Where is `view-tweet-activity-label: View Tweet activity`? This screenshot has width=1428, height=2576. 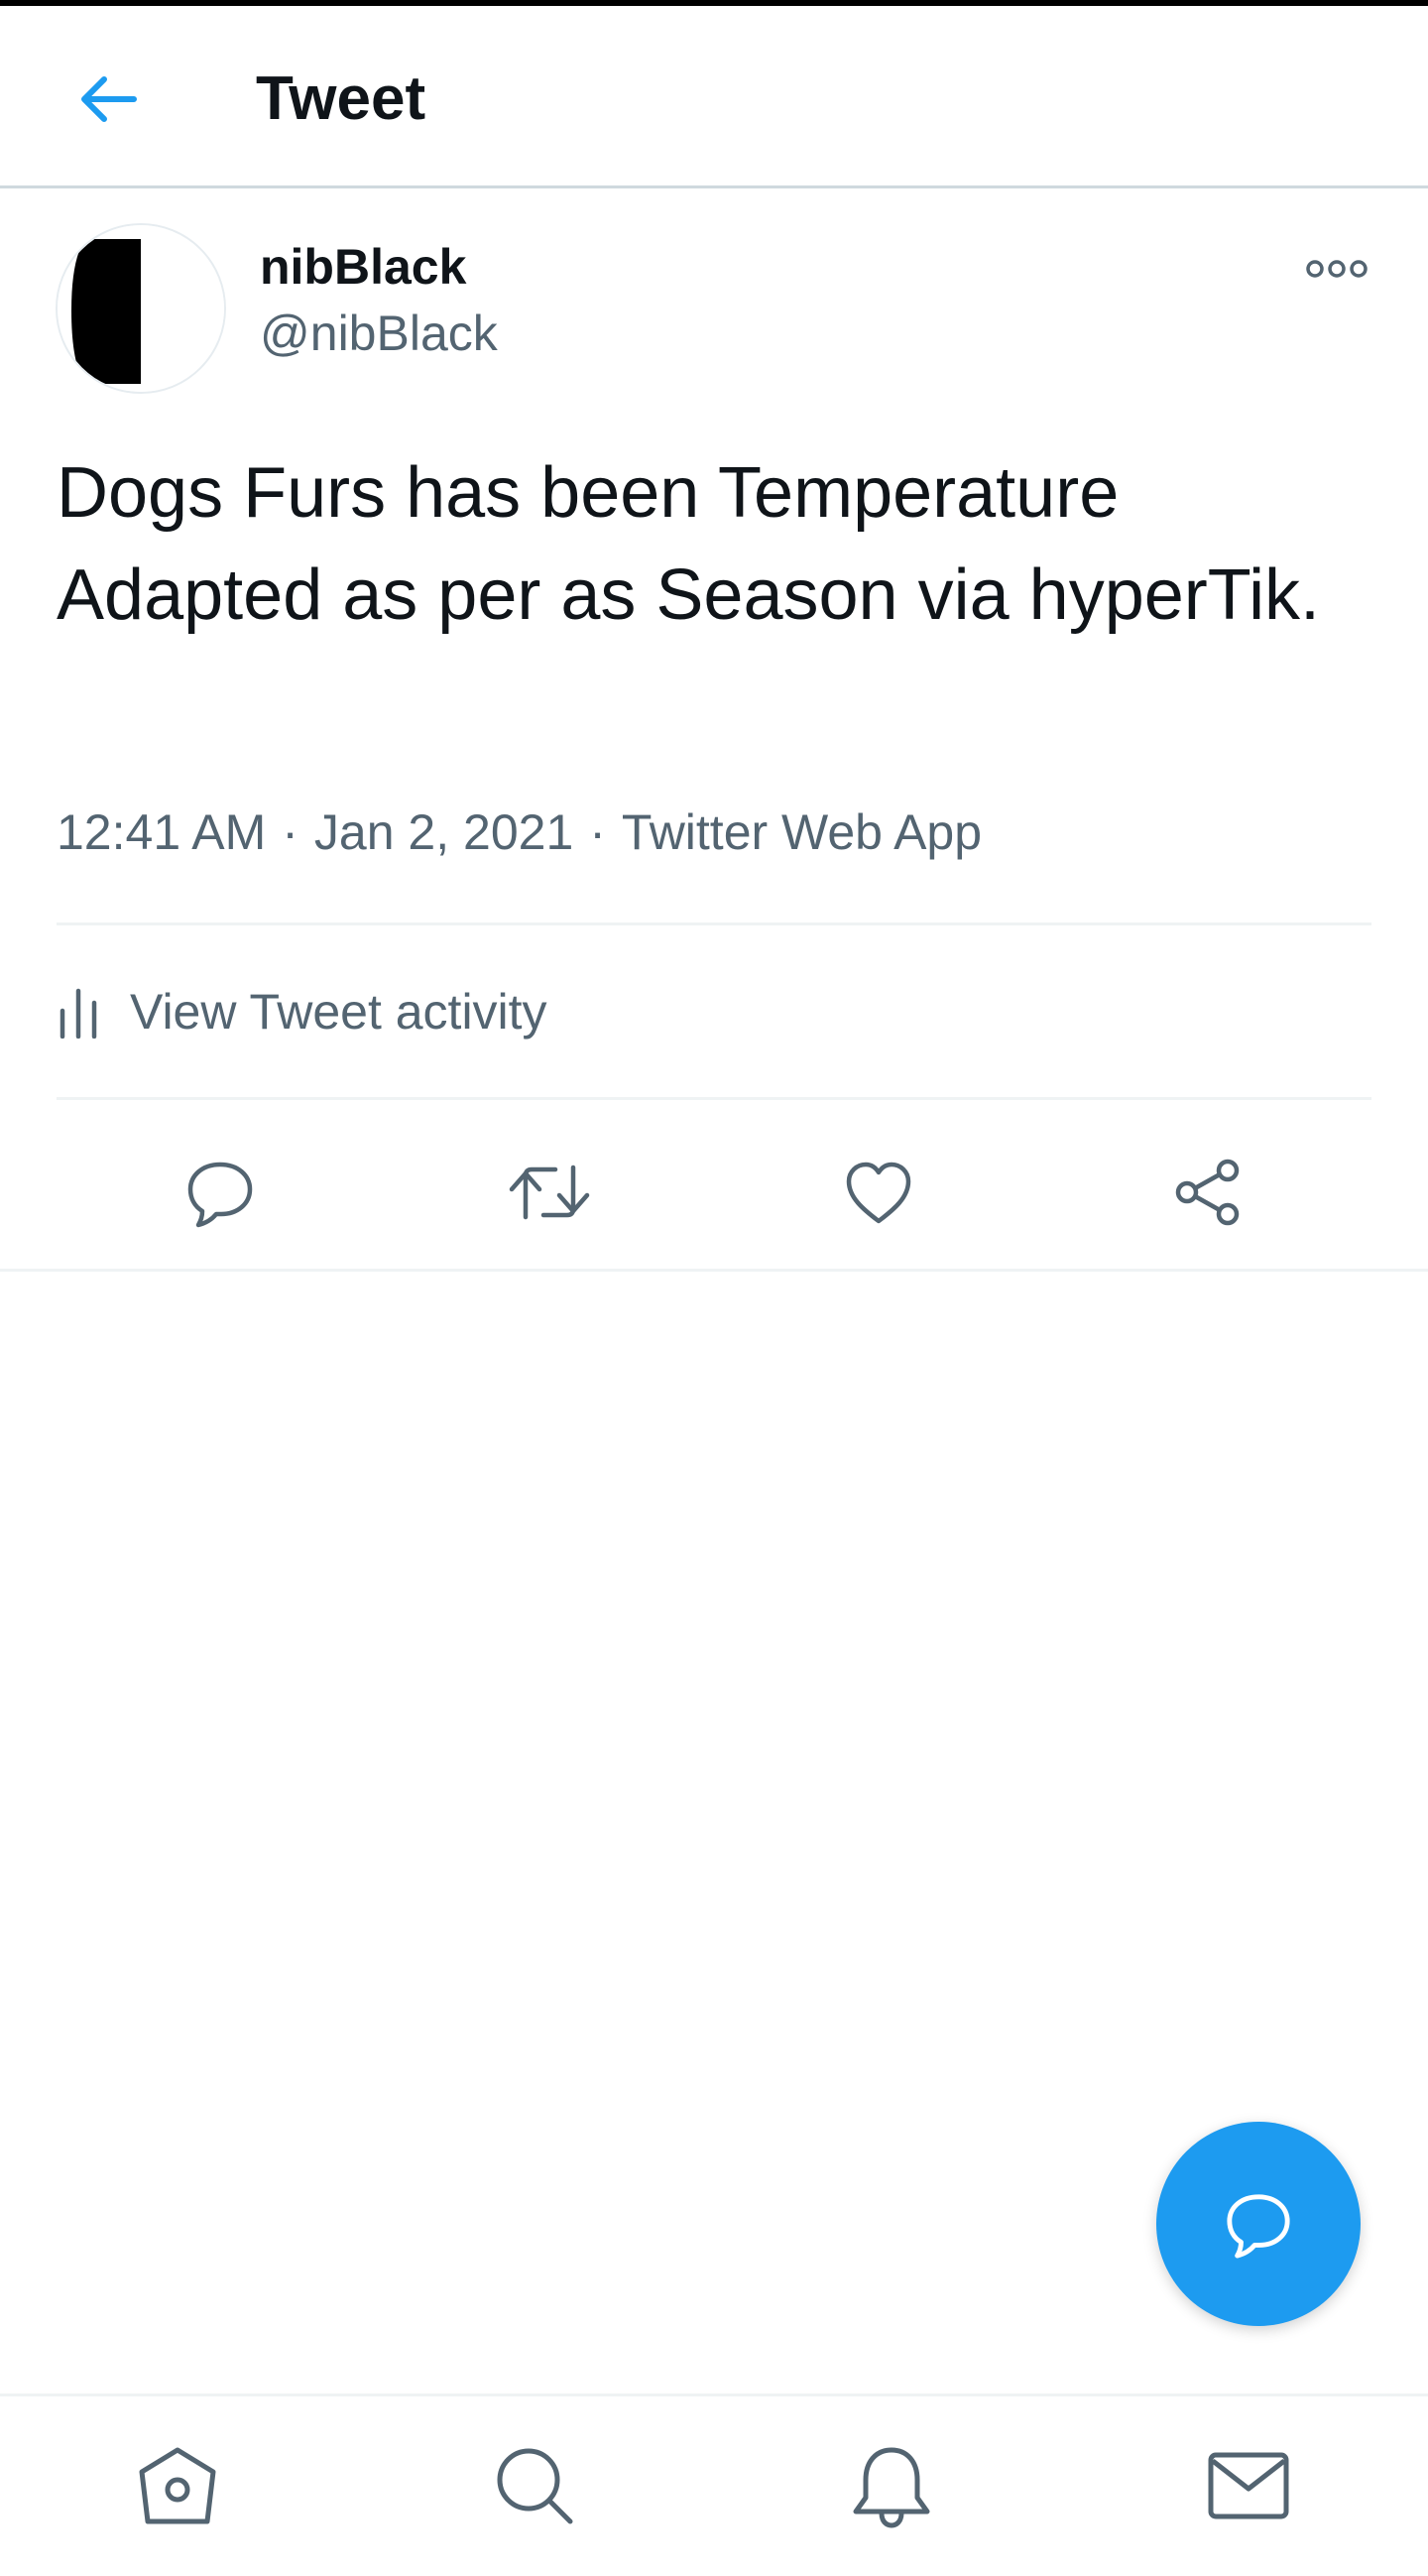
view-tweet-activity-label: View Tweet activity is located at coordinates (338, 1012).